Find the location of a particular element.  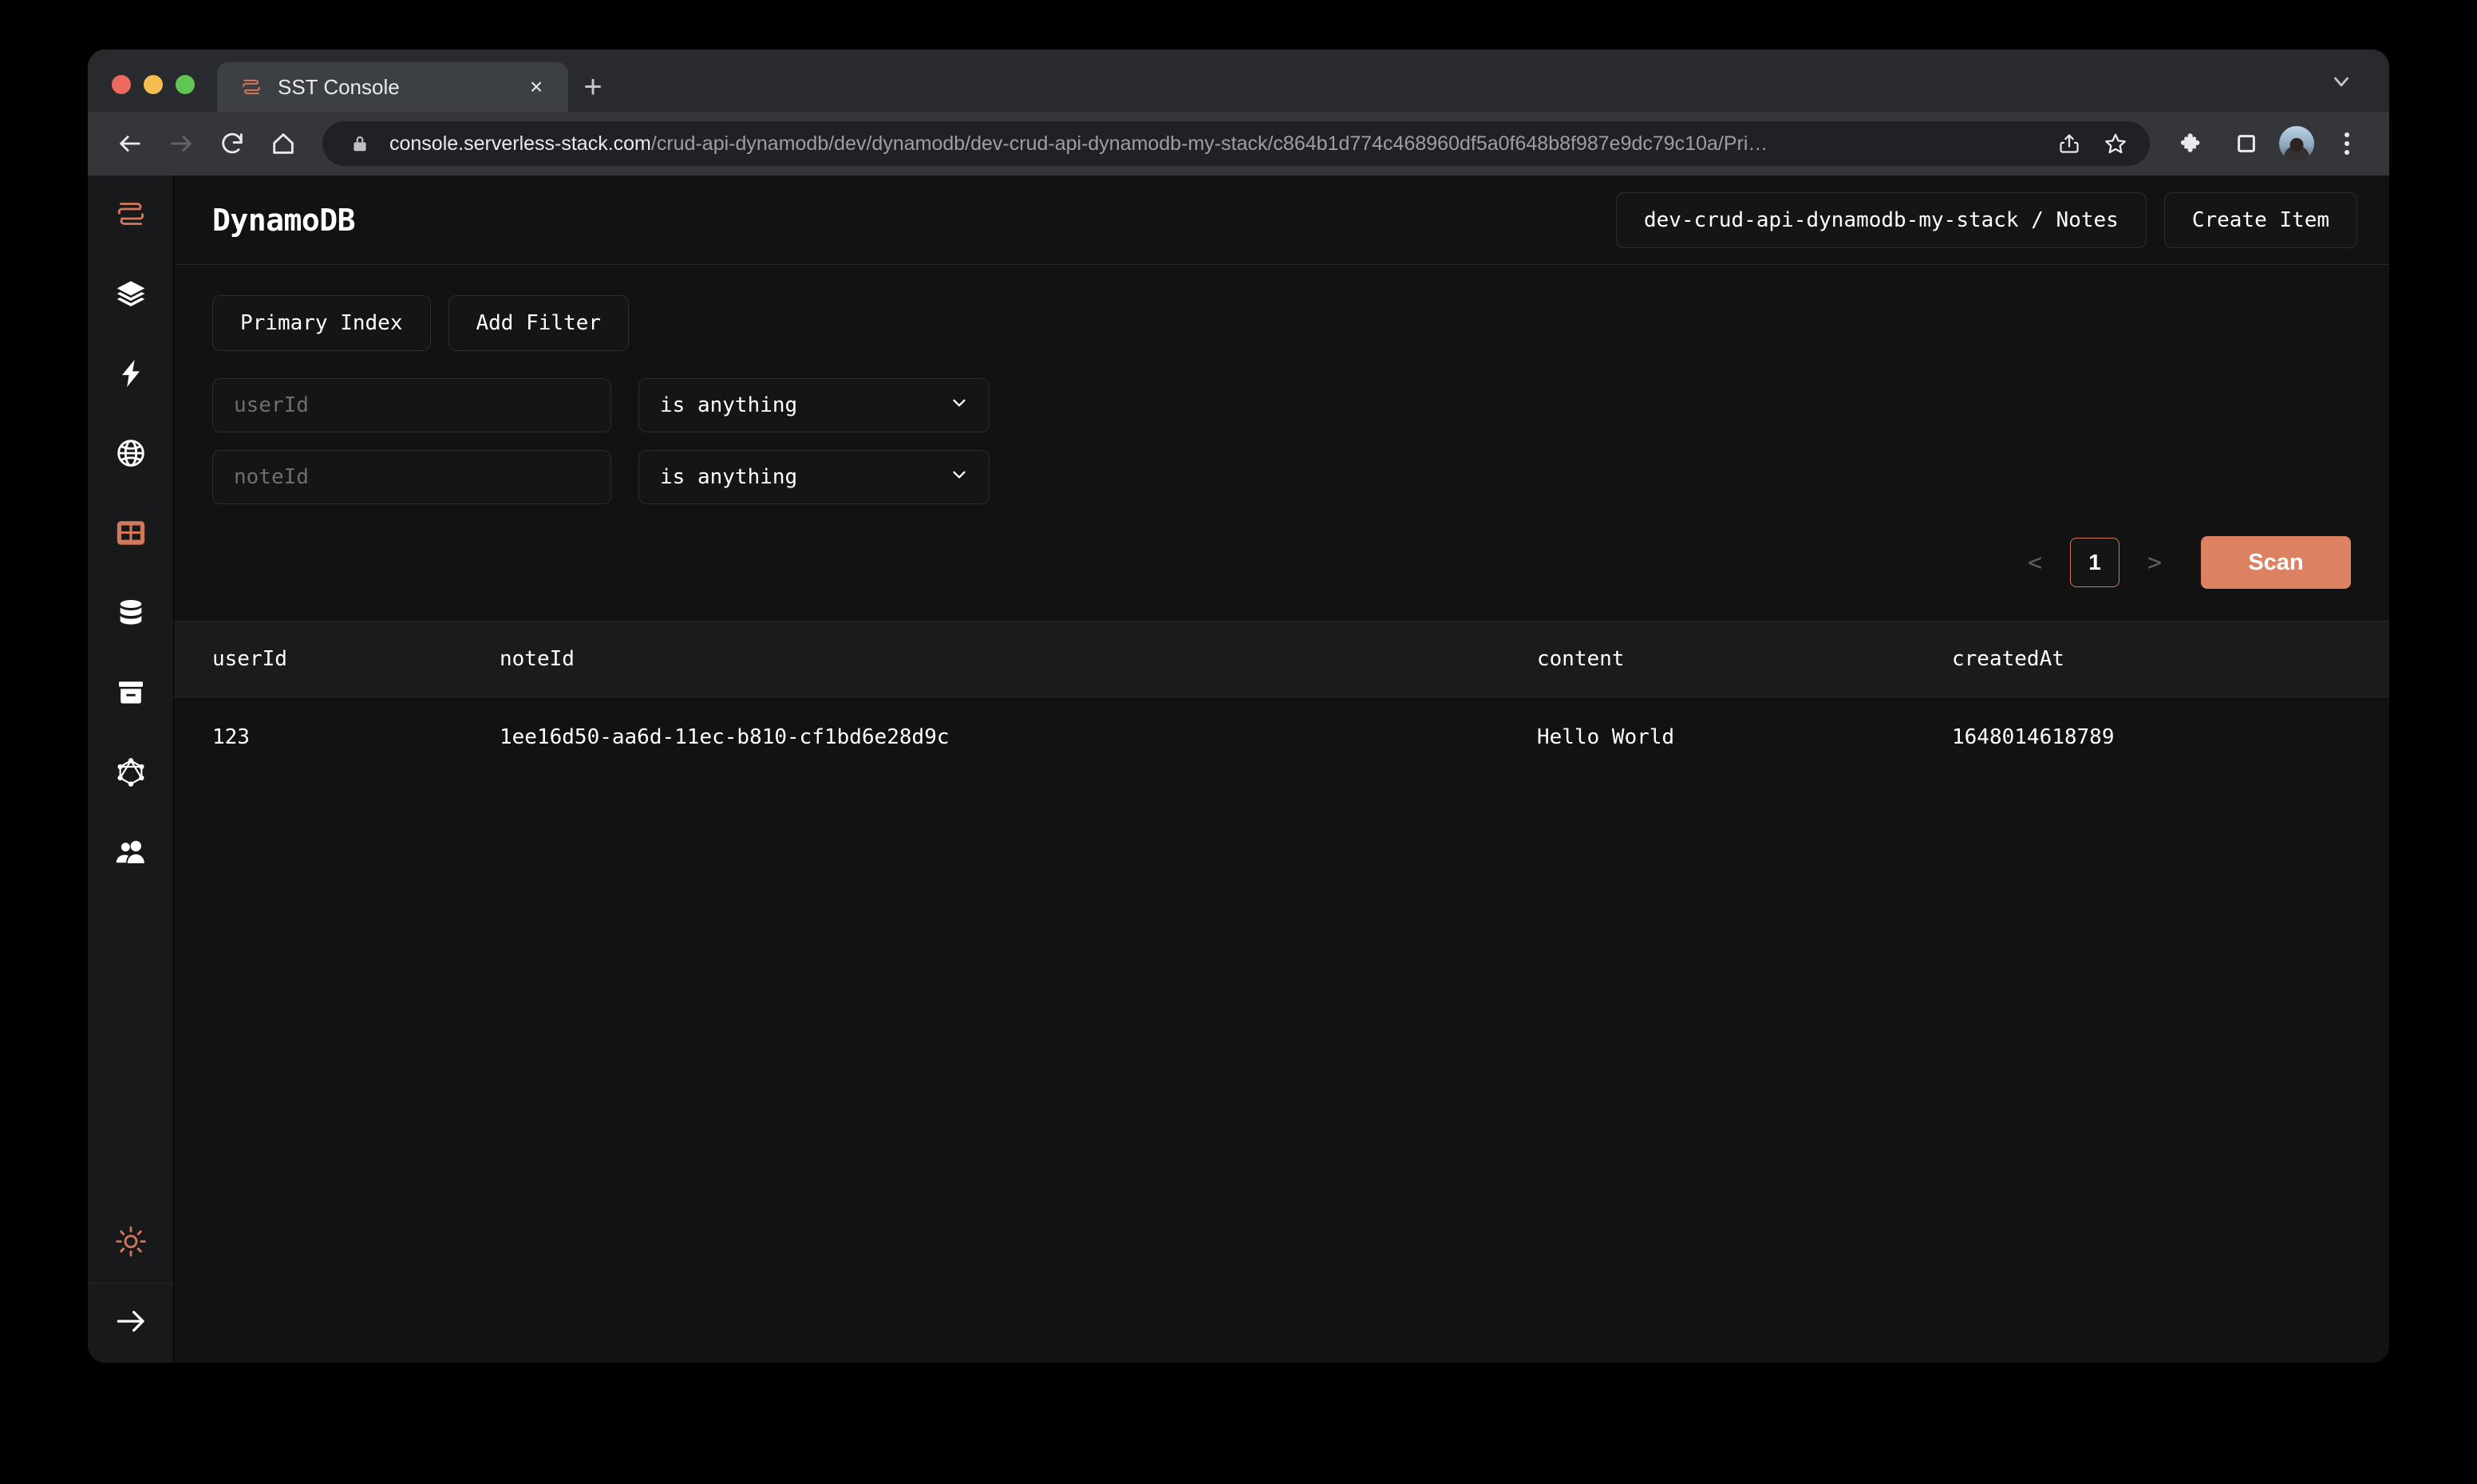

database-icon is located at coordinates (131, 615).